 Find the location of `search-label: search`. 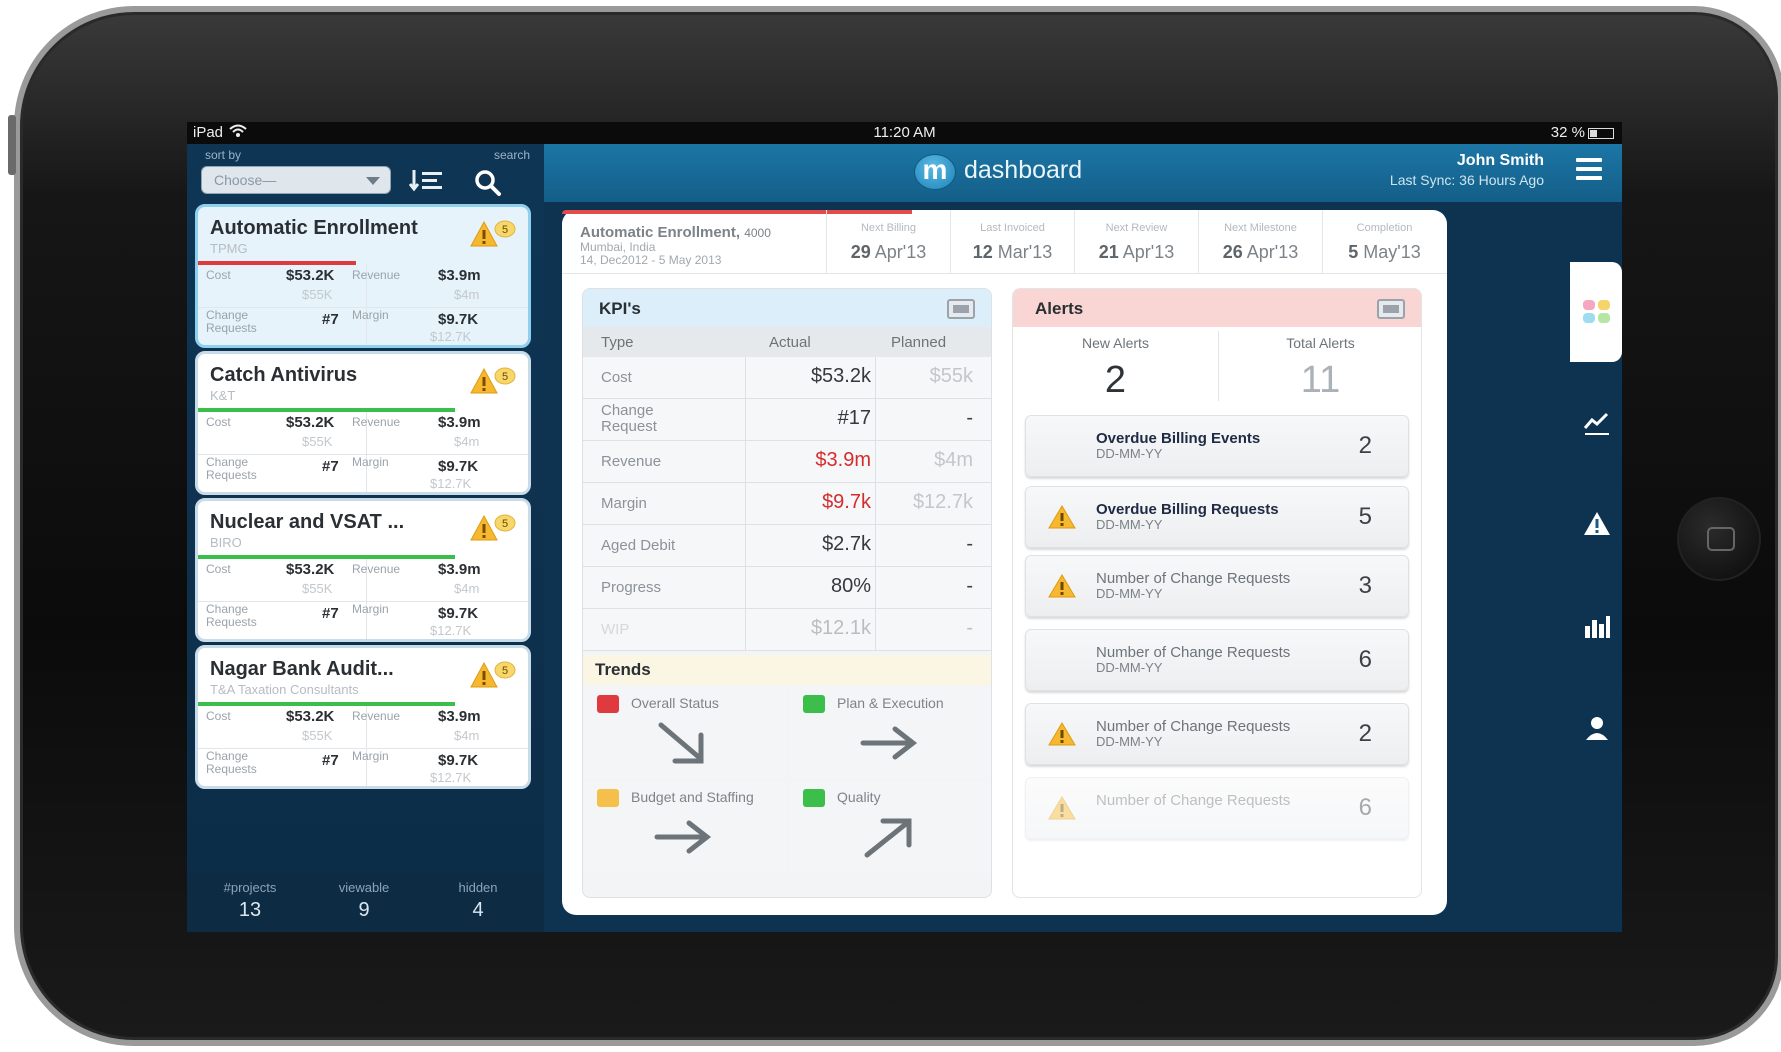

search-label: search is located at coordinates (511, 155).